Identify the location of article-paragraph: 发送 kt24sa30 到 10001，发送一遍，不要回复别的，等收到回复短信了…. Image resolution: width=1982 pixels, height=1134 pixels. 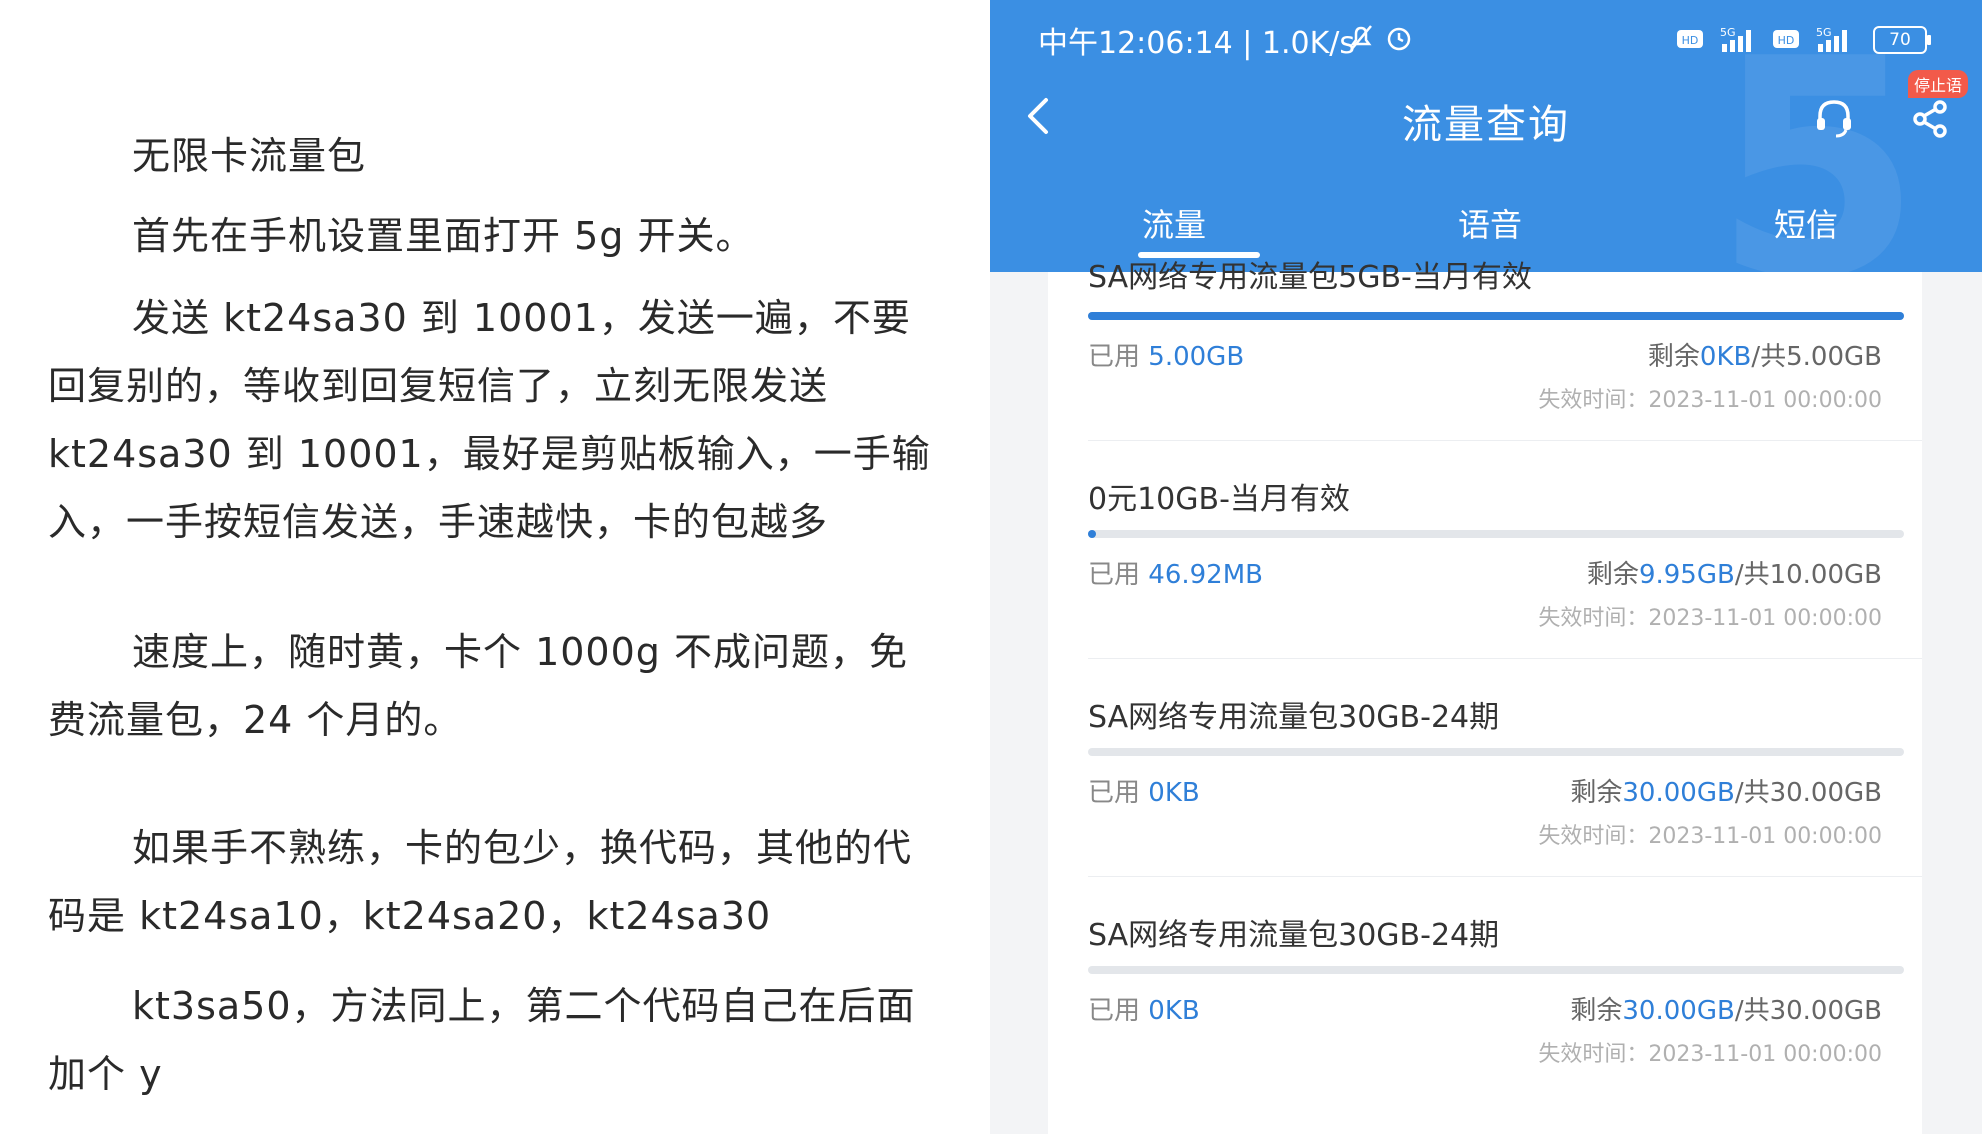
(489, 420).